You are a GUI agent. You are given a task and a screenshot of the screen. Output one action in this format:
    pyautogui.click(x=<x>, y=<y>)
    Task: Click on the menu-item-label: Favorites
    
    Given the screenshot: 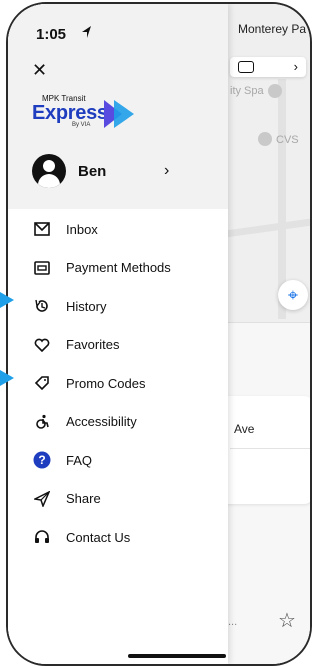 What is the action you would take?
    pyautogui.click(x=93, y=345)
    